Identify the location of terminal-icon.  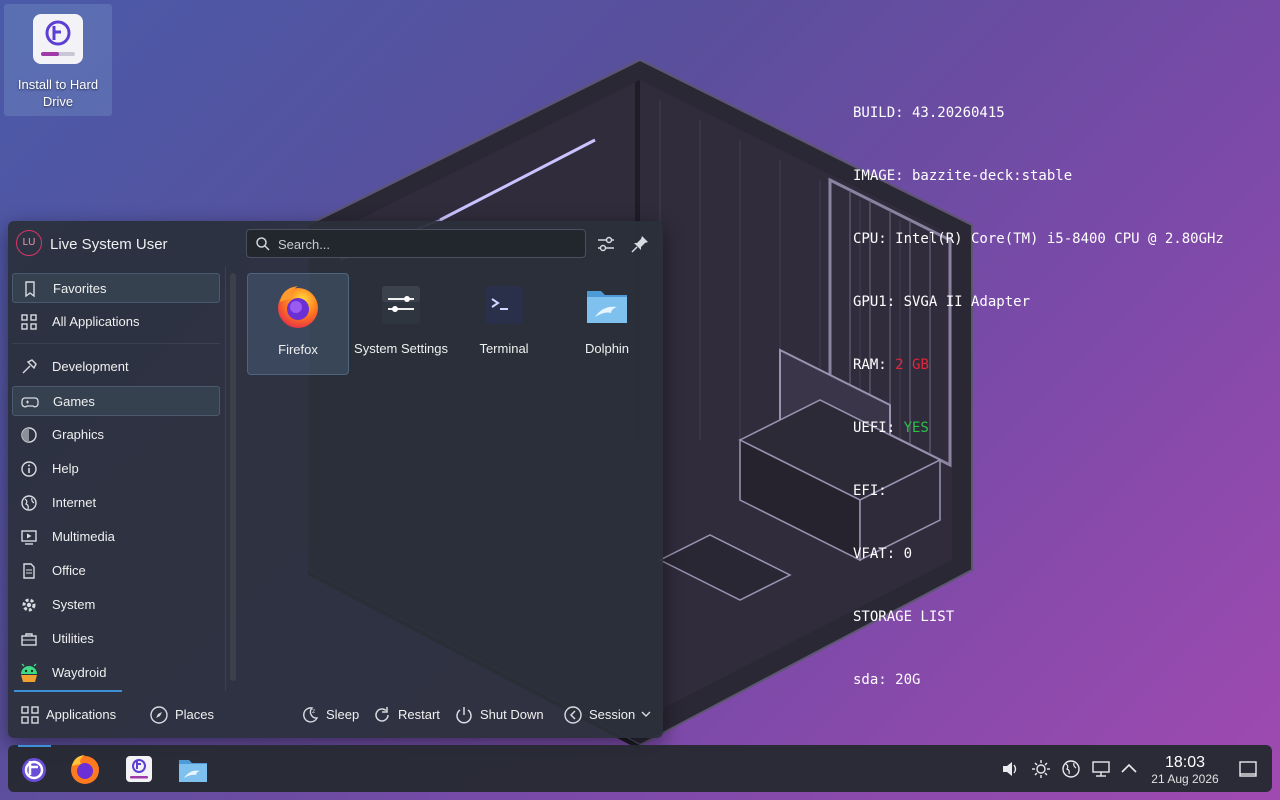
(504, 305).